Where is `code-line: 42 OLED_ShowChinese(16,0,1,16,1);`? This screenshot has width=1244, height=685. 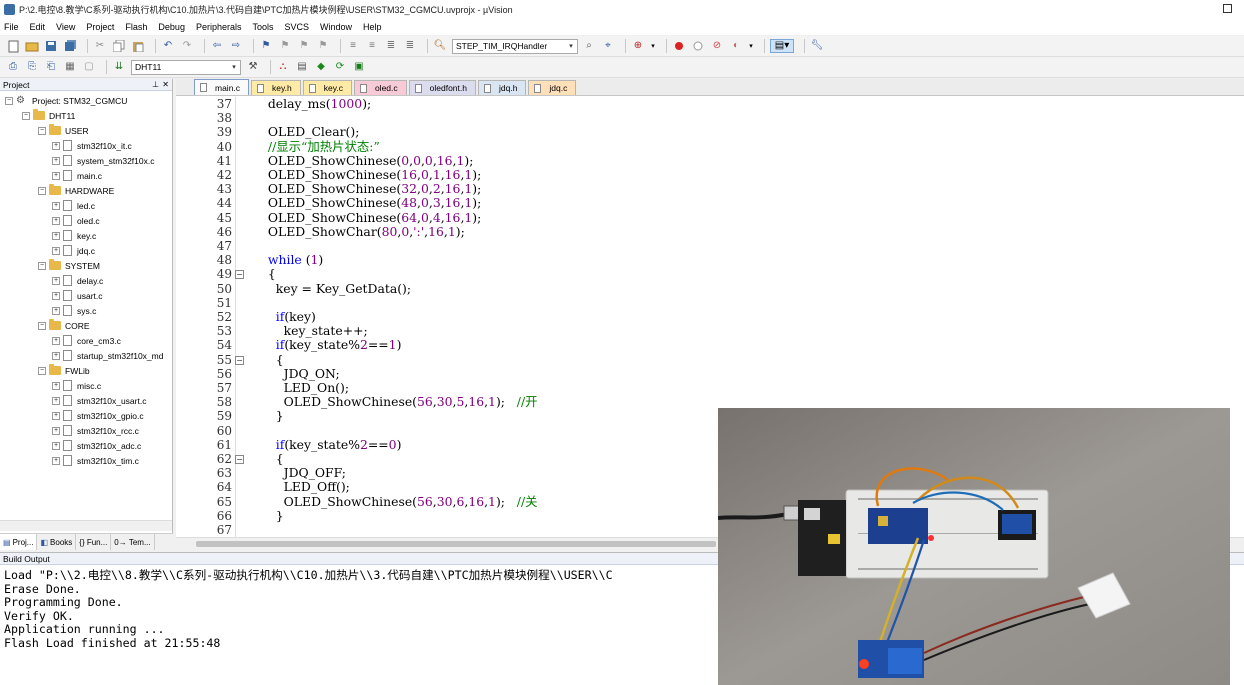
code-line: 42 OLED_ShowChinese(16,0,1,16,1); is located at coordinates (710, 174).